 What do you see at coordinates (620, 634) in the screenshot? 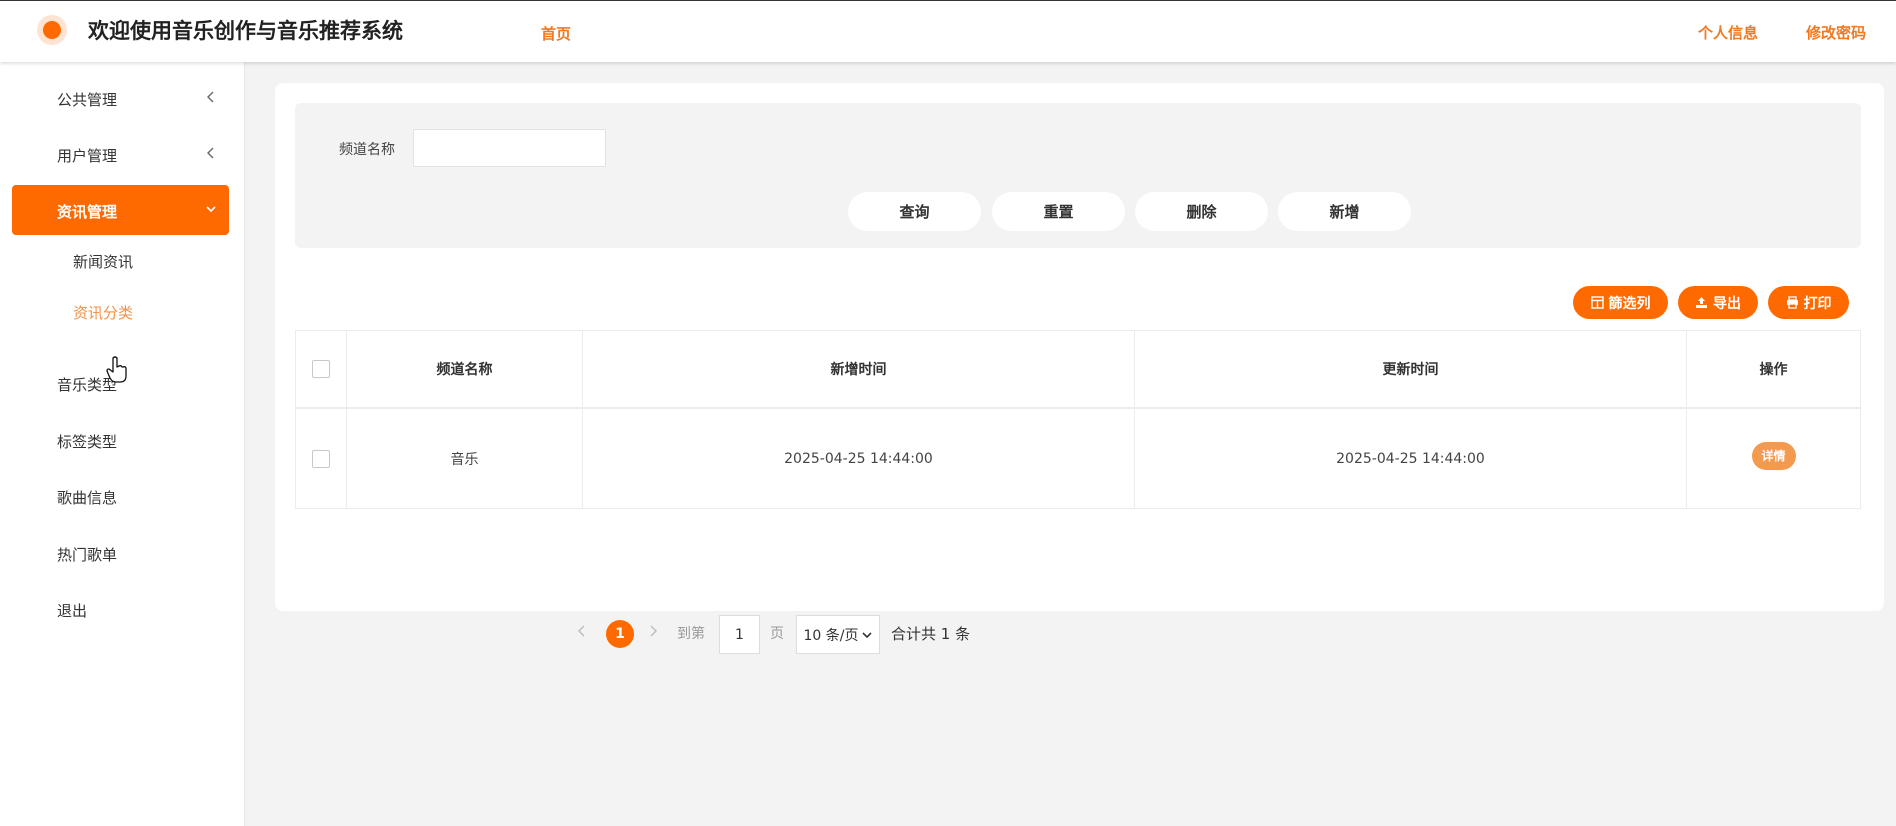
I see `current-page-button: 1` at bounding box center [620, 634].